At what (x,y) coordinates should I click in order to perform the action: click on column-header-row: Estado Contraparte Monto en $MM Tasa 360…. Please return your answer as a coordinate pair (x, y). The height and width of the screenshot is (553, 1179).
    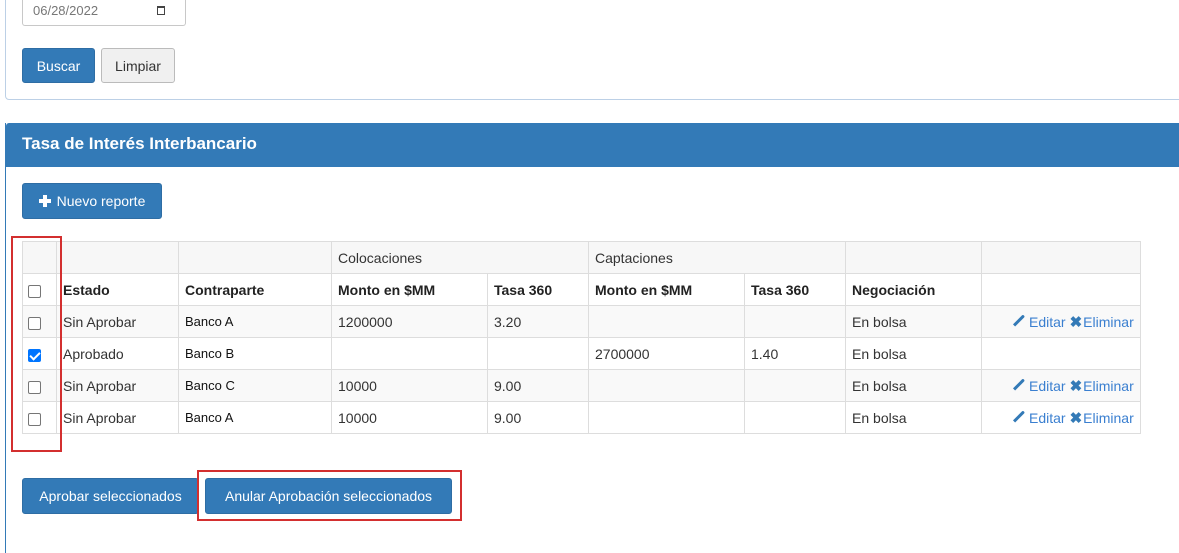
    Looking at the image, I should click on (582, 289).